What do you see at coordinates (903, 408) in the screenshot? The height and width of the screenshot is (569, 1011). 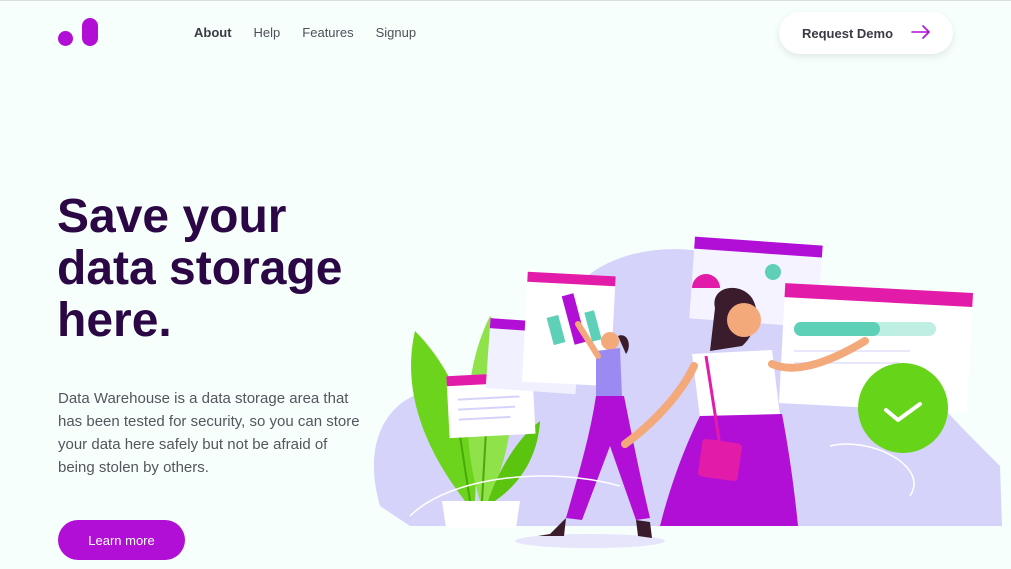 I see `check-circle-icon` at bounding box center [903, 408].